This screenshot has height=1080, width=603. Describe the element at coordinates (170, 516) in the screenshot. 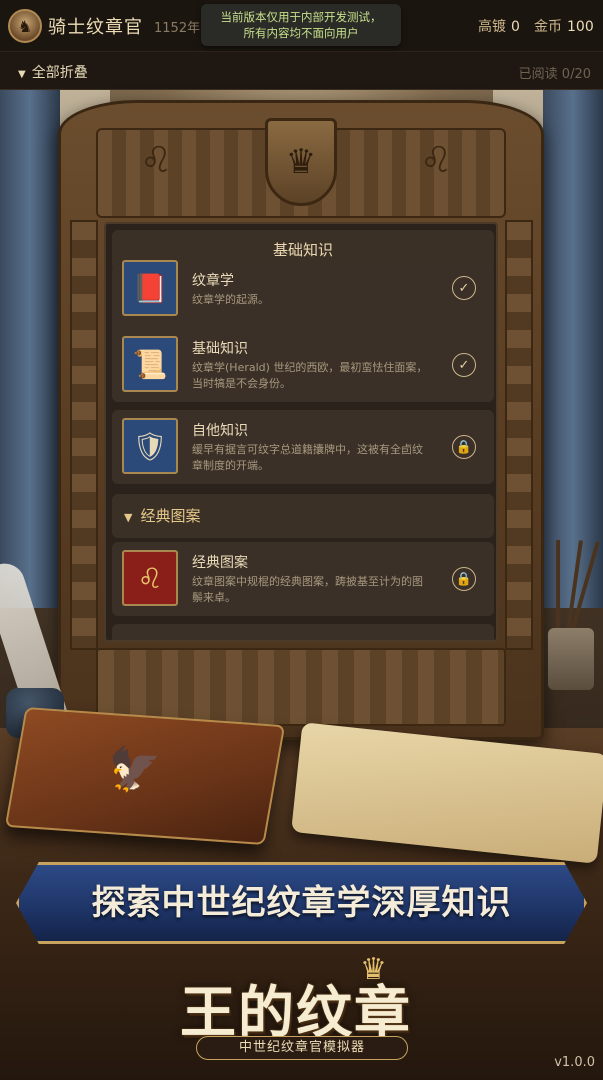

I see `section-title: 经典图案` at that location.